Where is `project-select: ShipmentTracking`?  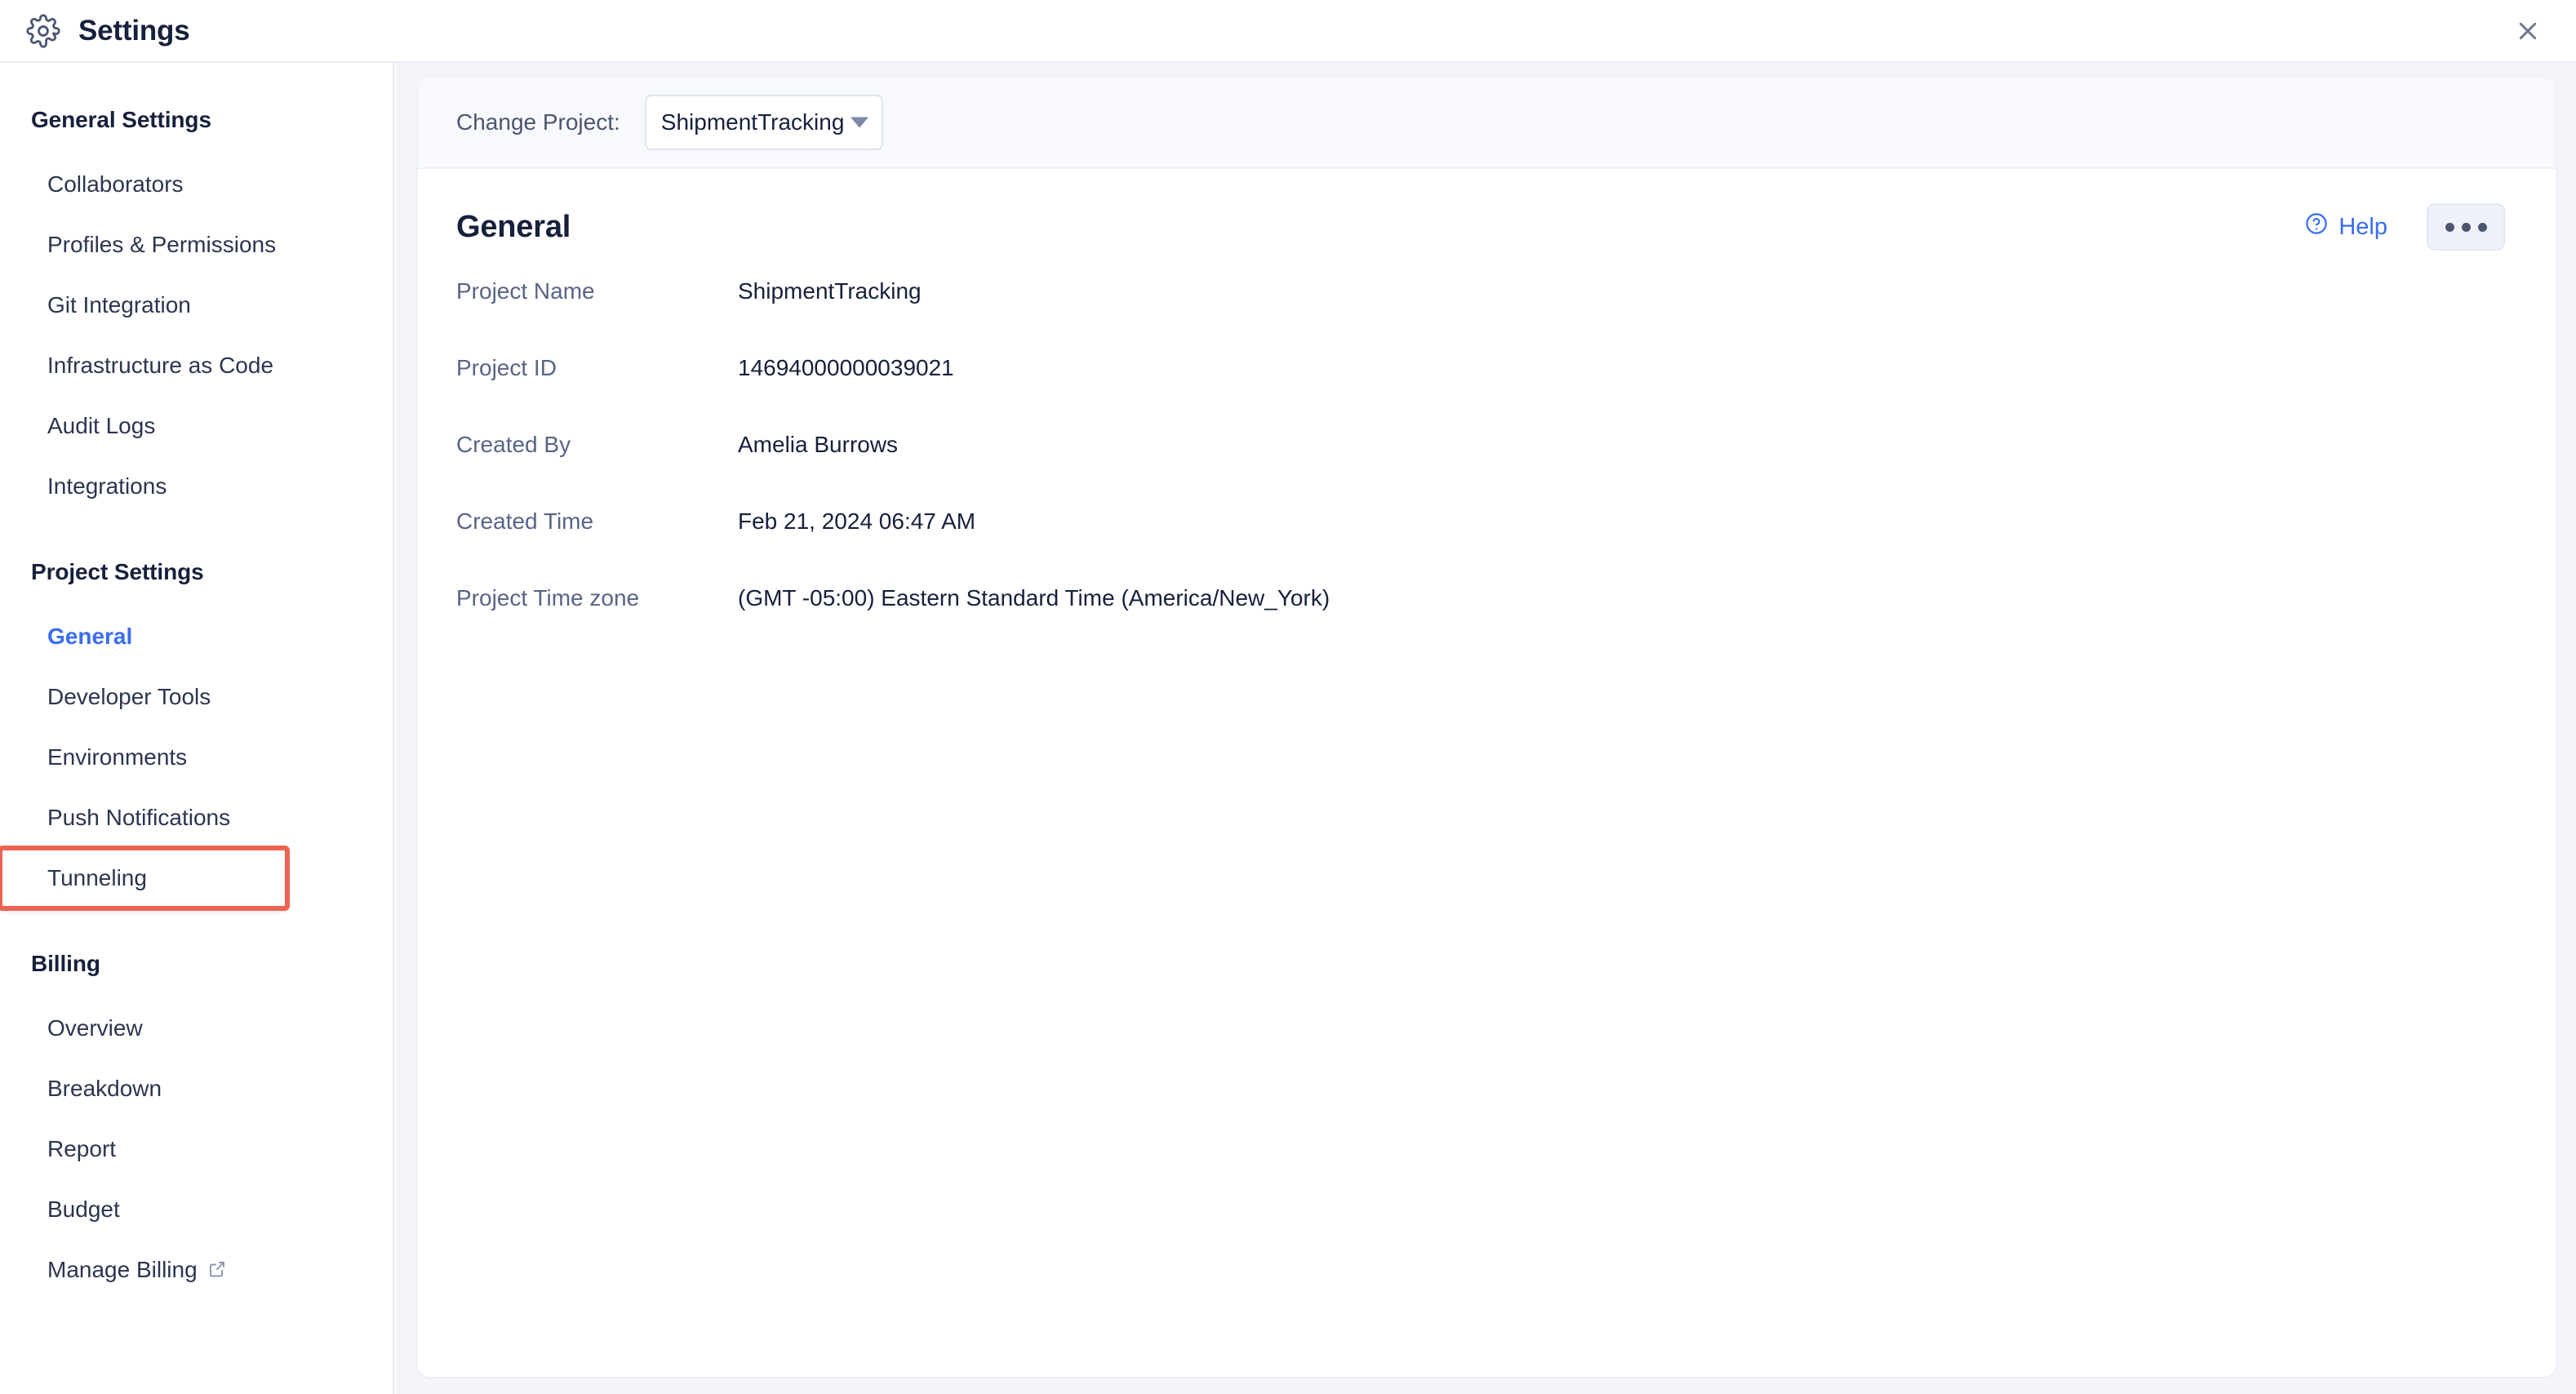
project-select: ShipmentTracking is located at coordinates (763, 122).